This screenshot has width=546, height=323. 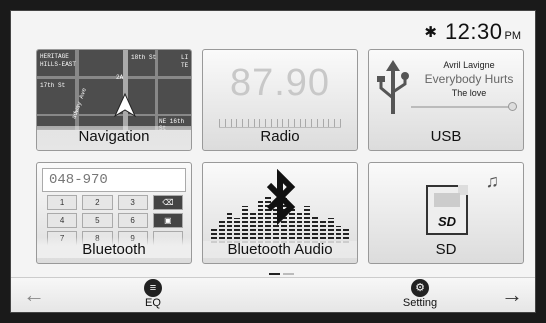 What do you see at coordinates (62, 220) in the screenshot?
I see `keypad-key: 4` at bounding box center [62, 220].